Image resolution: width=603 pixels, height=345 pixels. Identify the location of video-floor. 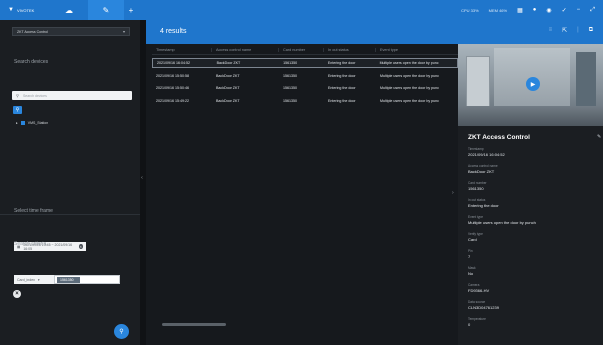
(530, 116).